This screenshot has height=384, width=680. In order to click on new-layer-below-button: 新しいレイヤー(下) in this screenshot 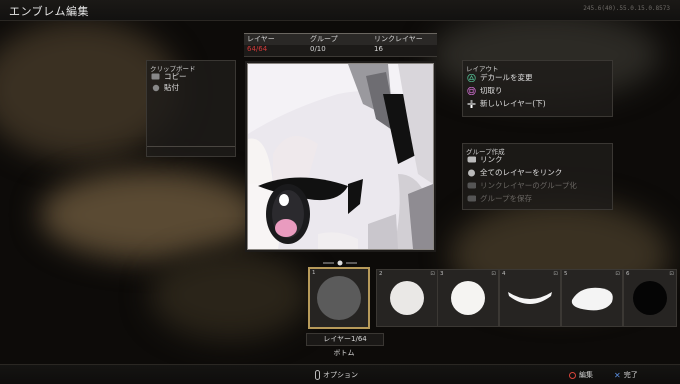, I will do `click(506, 103)`.